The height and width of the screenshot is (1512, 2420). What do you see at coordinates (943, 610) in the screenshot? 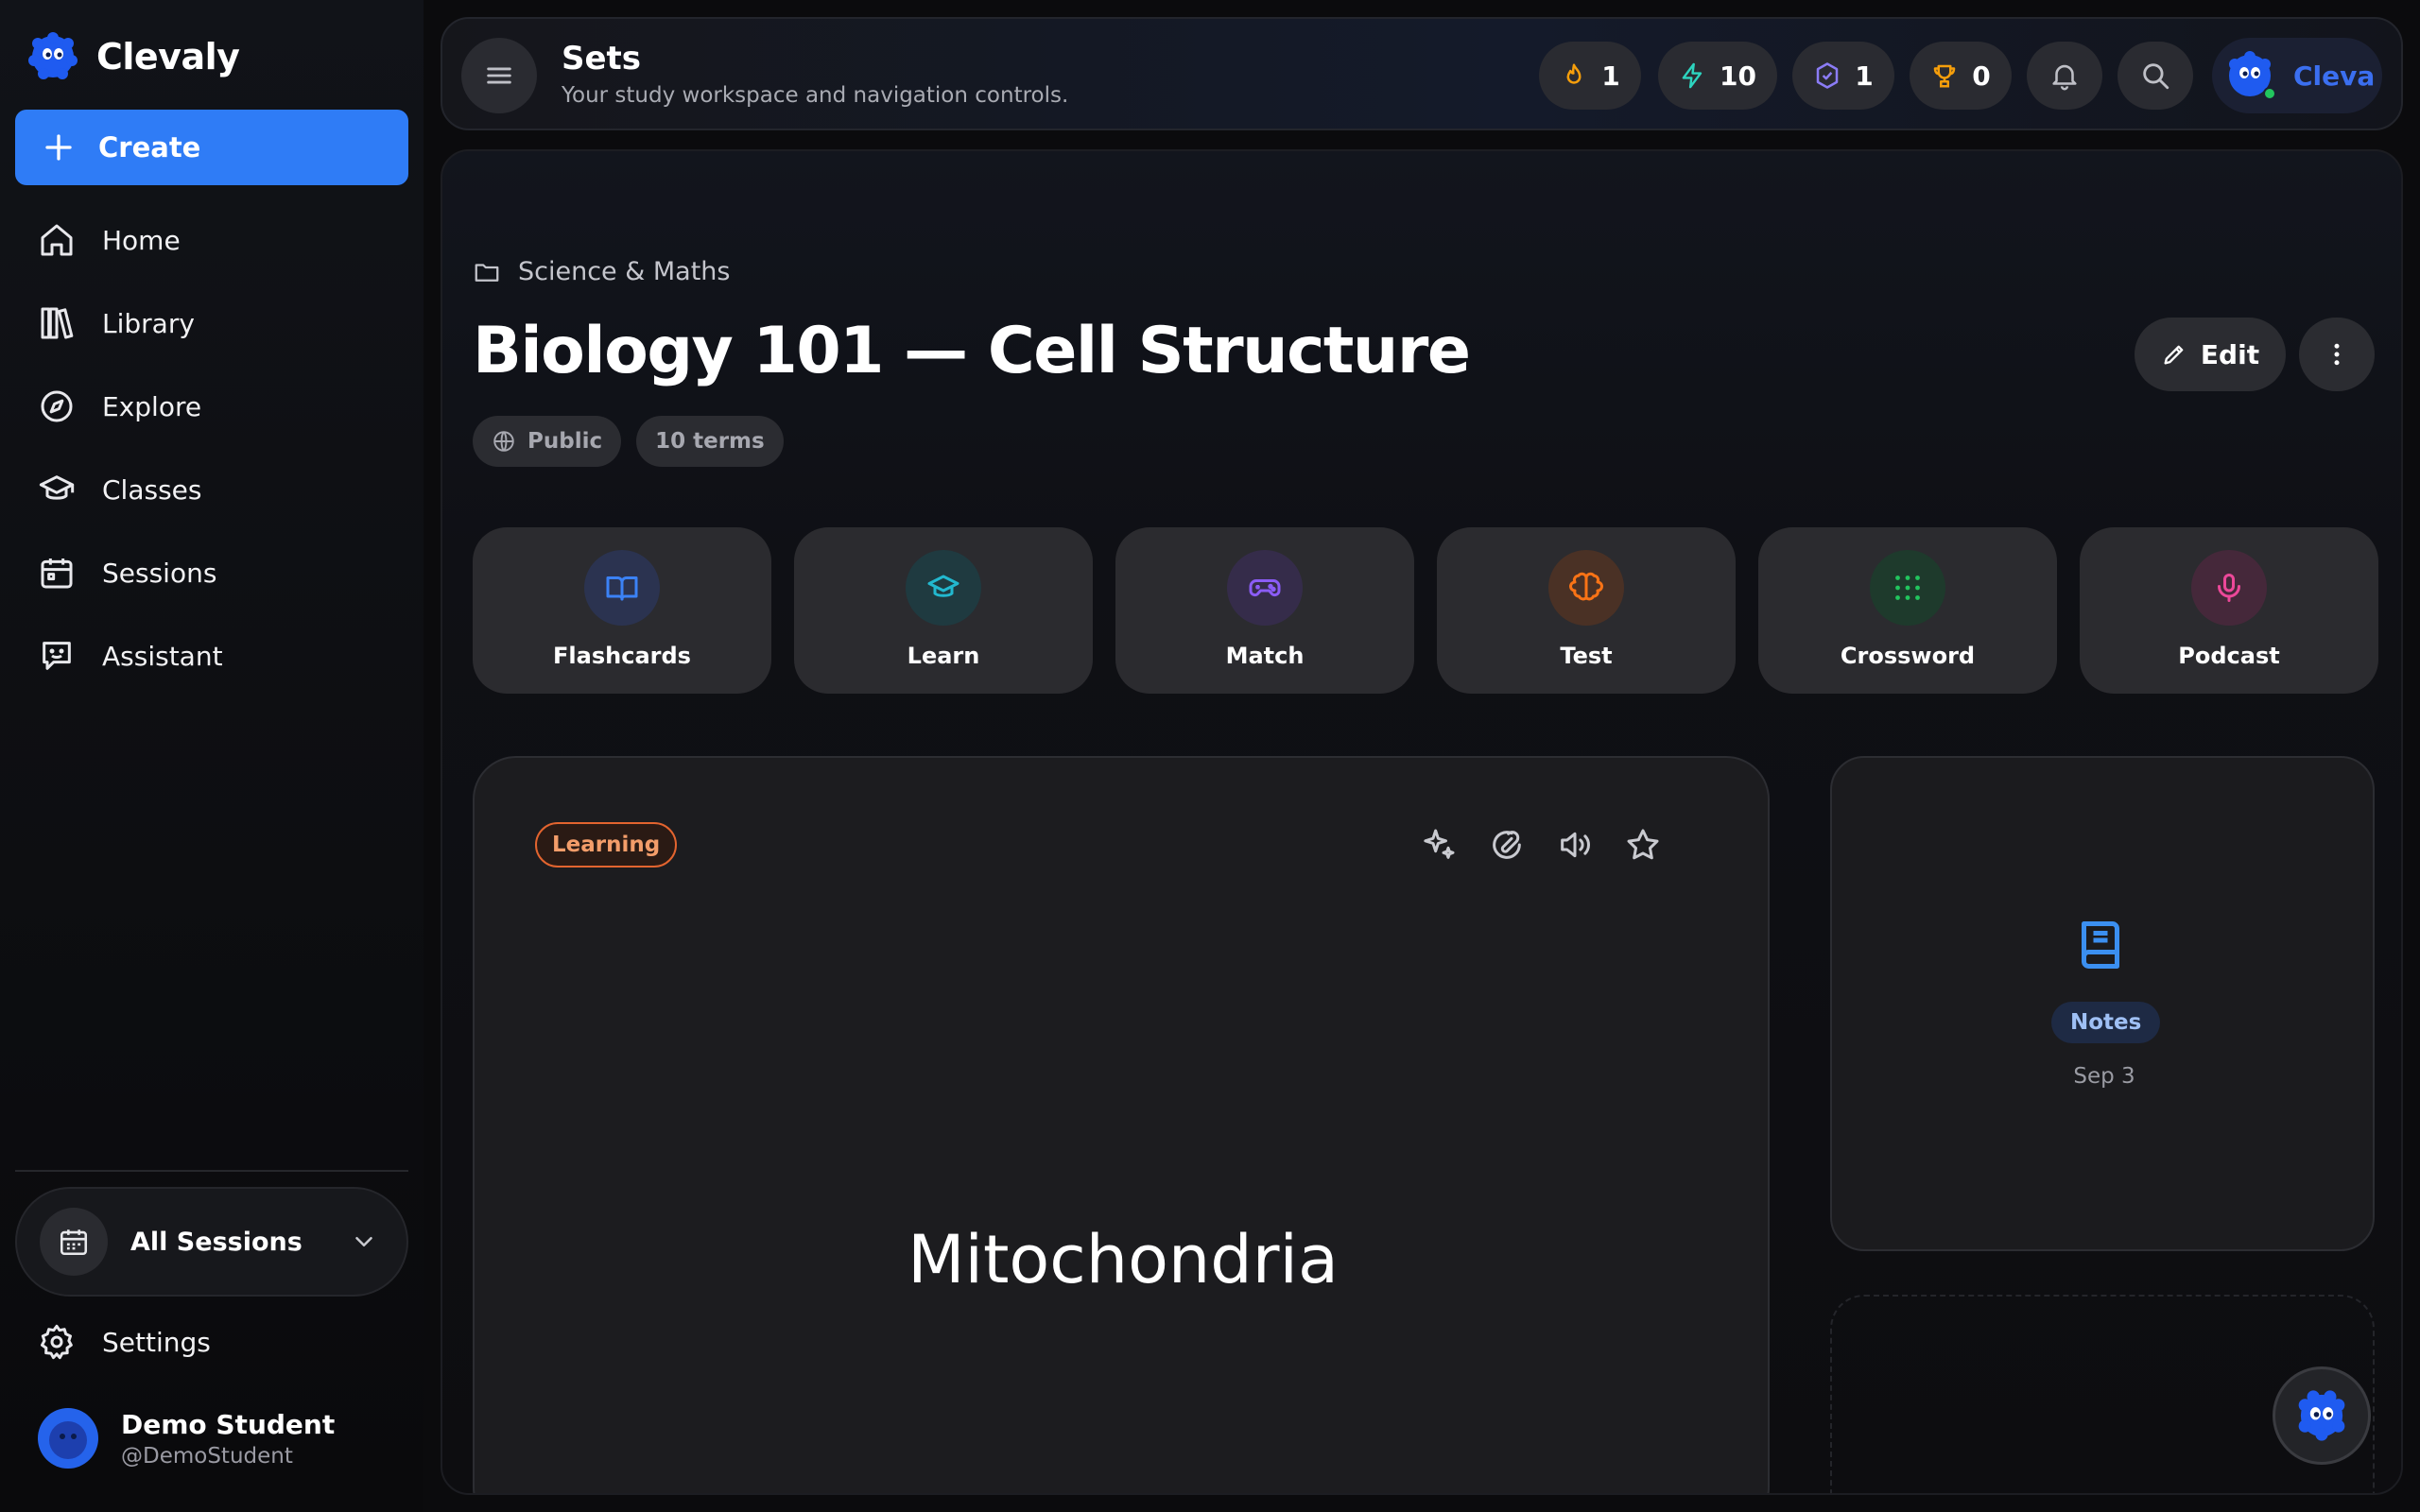
I see `mode-learn: Learn` at bounding box center [943, 610].